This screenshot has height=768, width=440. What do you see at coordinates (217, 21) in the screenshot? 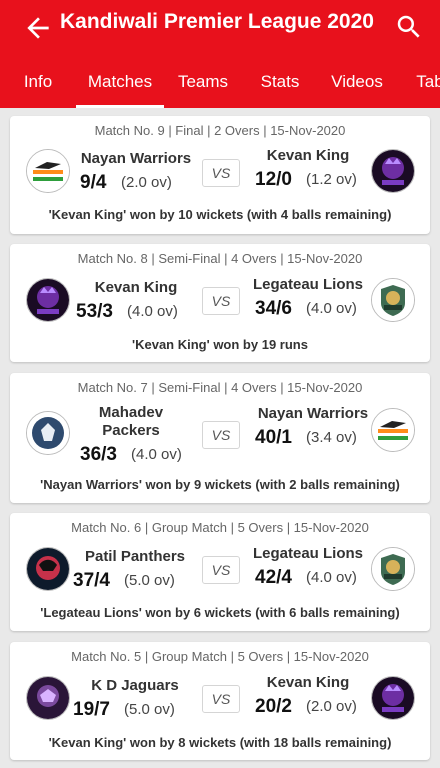
I see `page-title: Kandiwali Premier League 2020` at bounding box center [217, 21].